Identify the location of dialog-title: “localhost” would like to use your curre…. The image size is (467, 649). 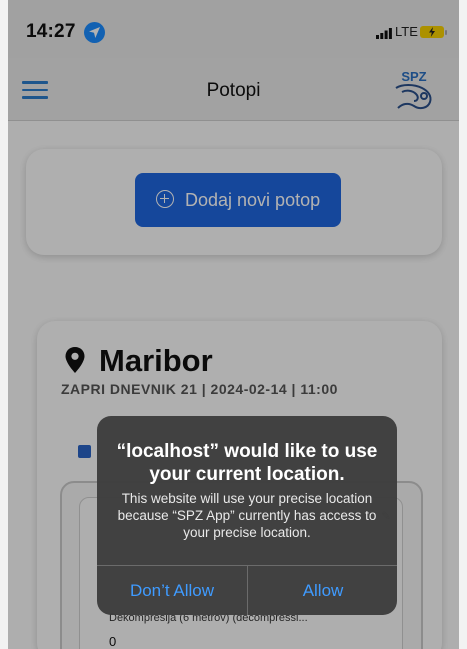
(247, 463).